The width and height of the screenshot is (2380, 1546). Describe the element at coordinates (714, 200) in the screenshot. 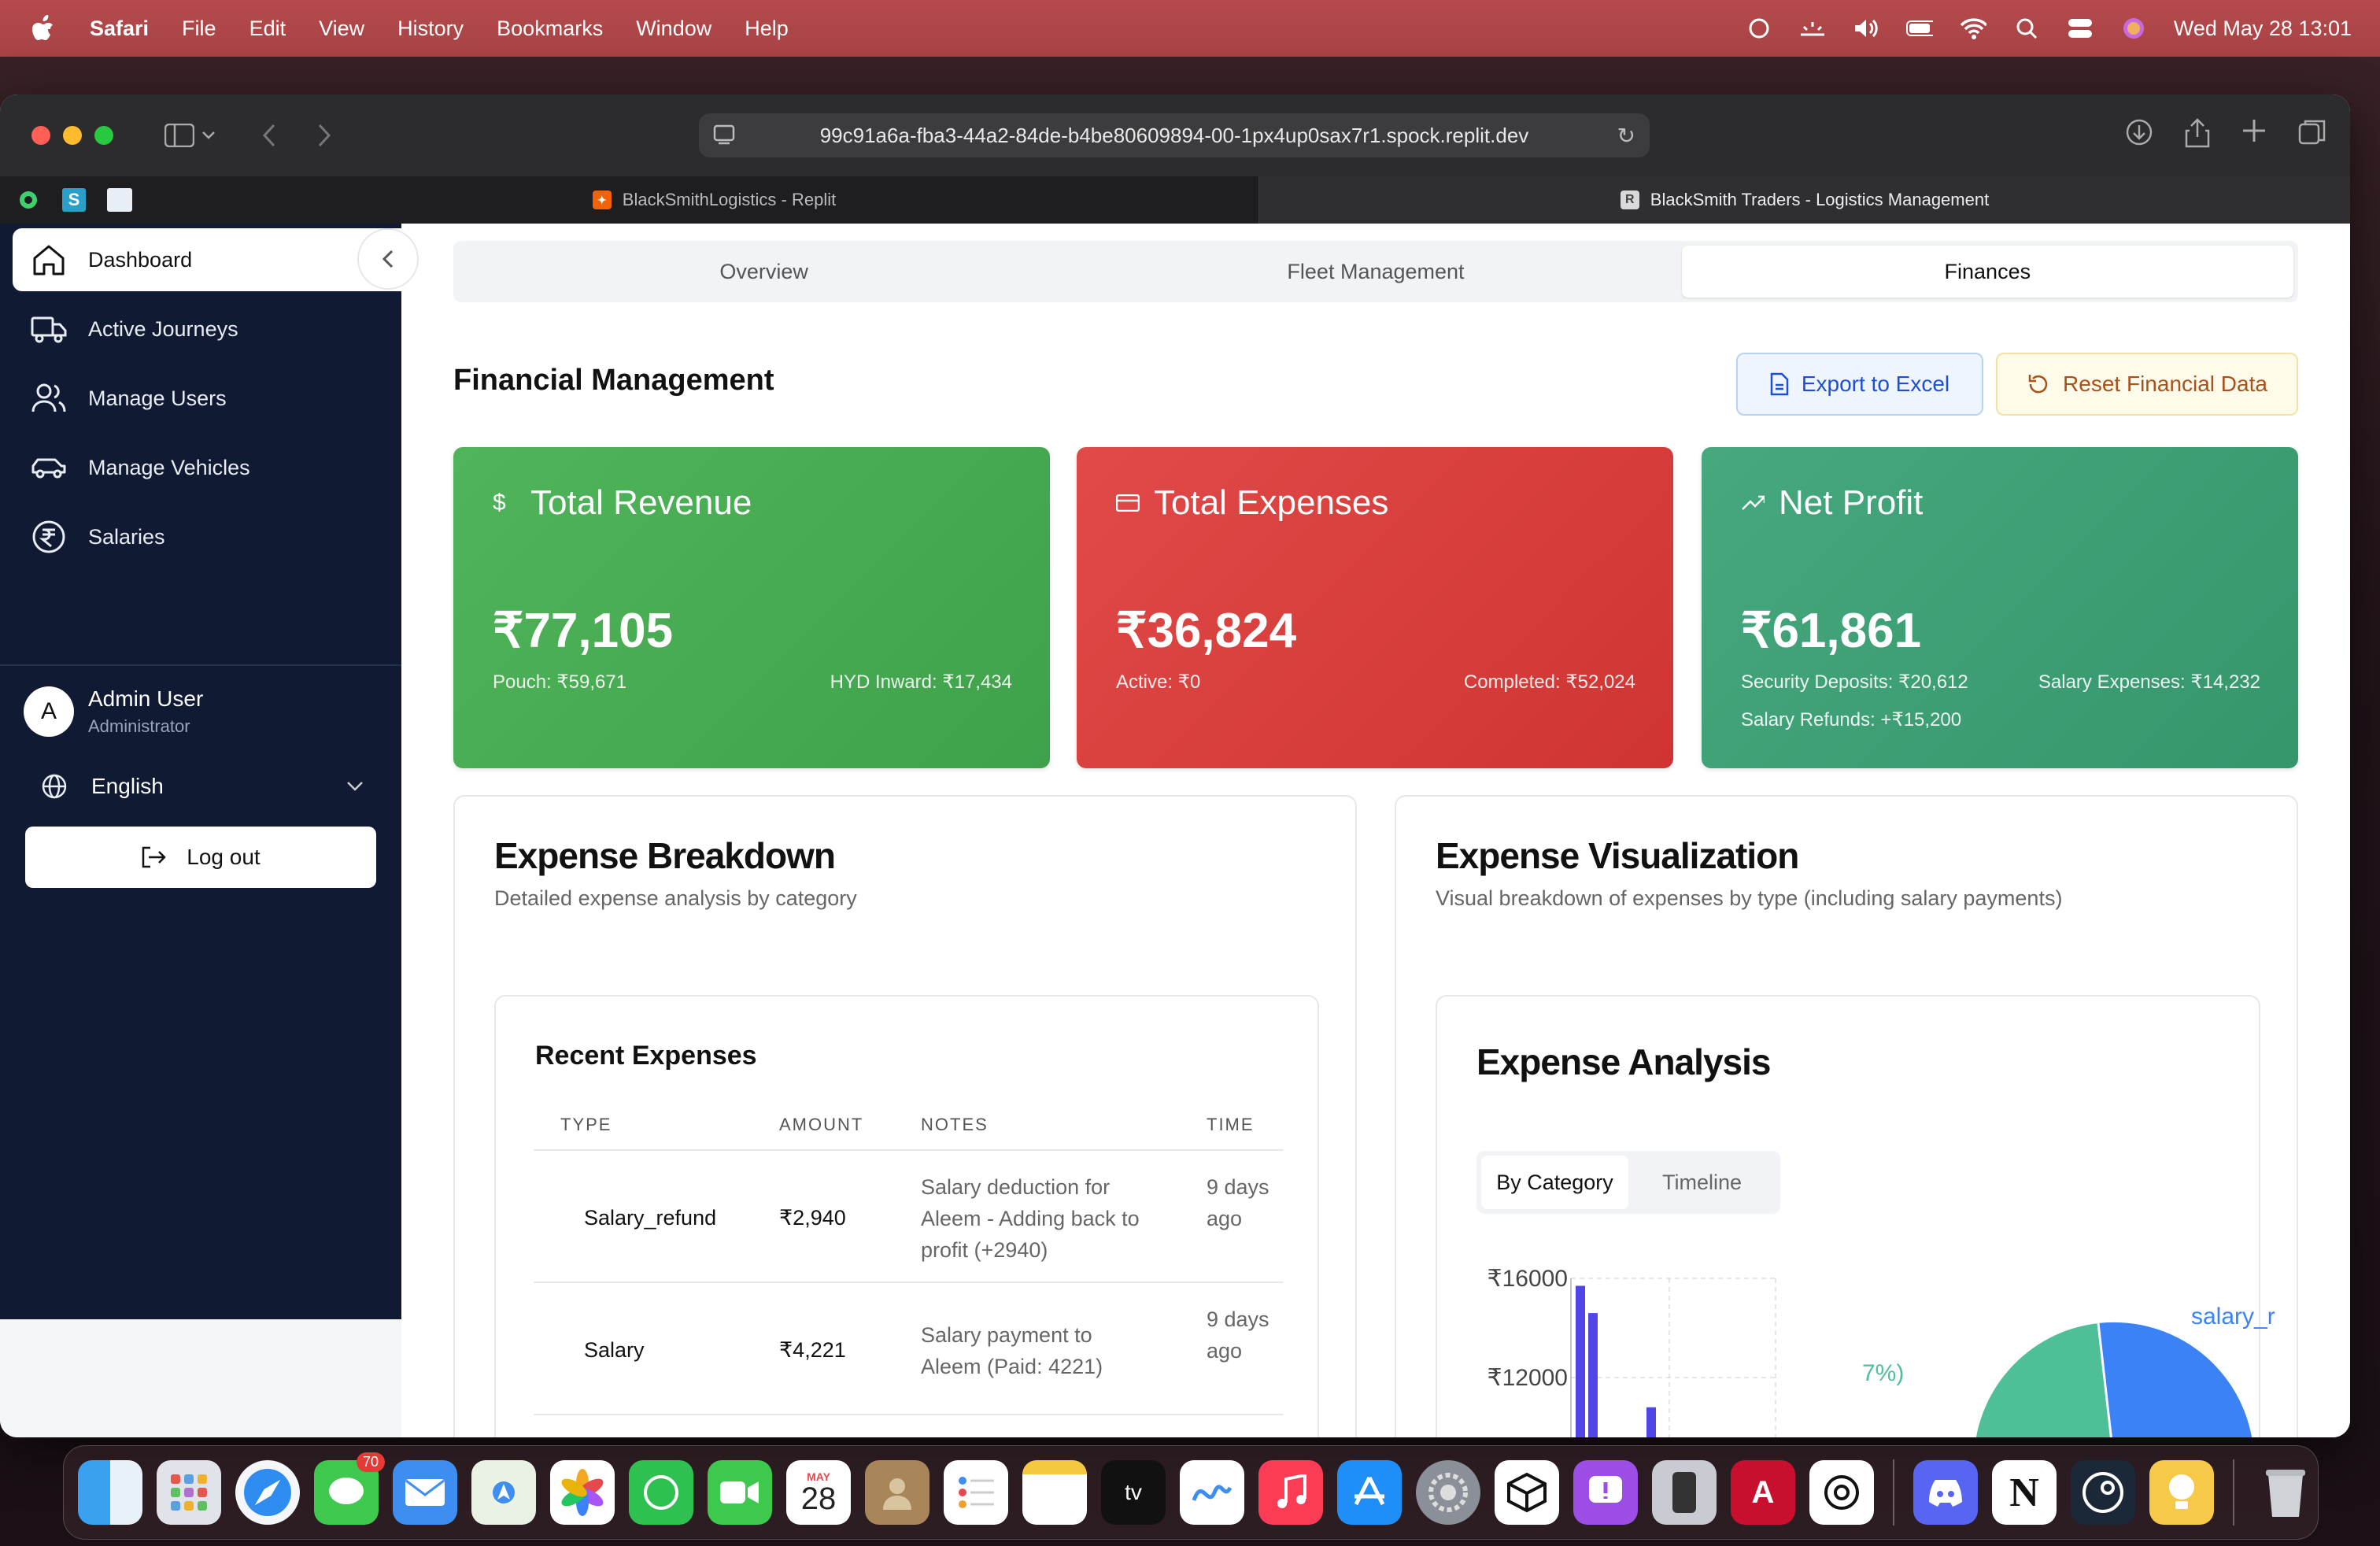

I see `tab-replit: ✦ BlackSmithLogistics - Replit` at that location.